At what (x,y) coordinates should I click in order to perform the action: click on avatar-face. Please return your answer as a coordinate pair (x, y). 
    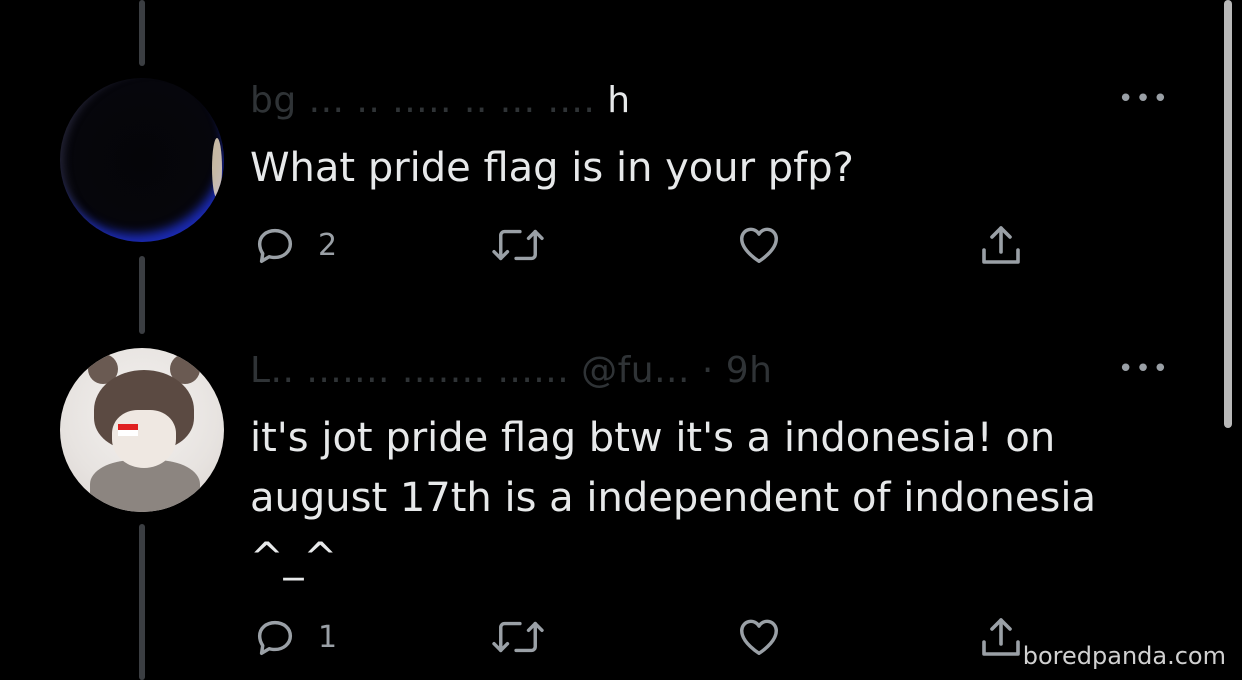
    Looking at the image, I should click on (144, 439).